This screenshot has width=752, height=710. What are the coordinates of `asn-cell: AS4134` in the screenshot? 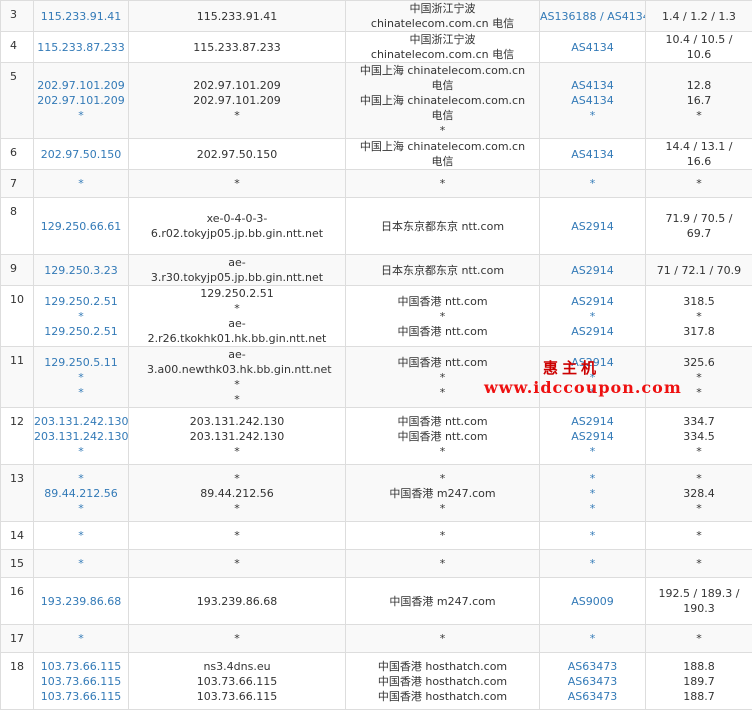 It's located at (593, 47).